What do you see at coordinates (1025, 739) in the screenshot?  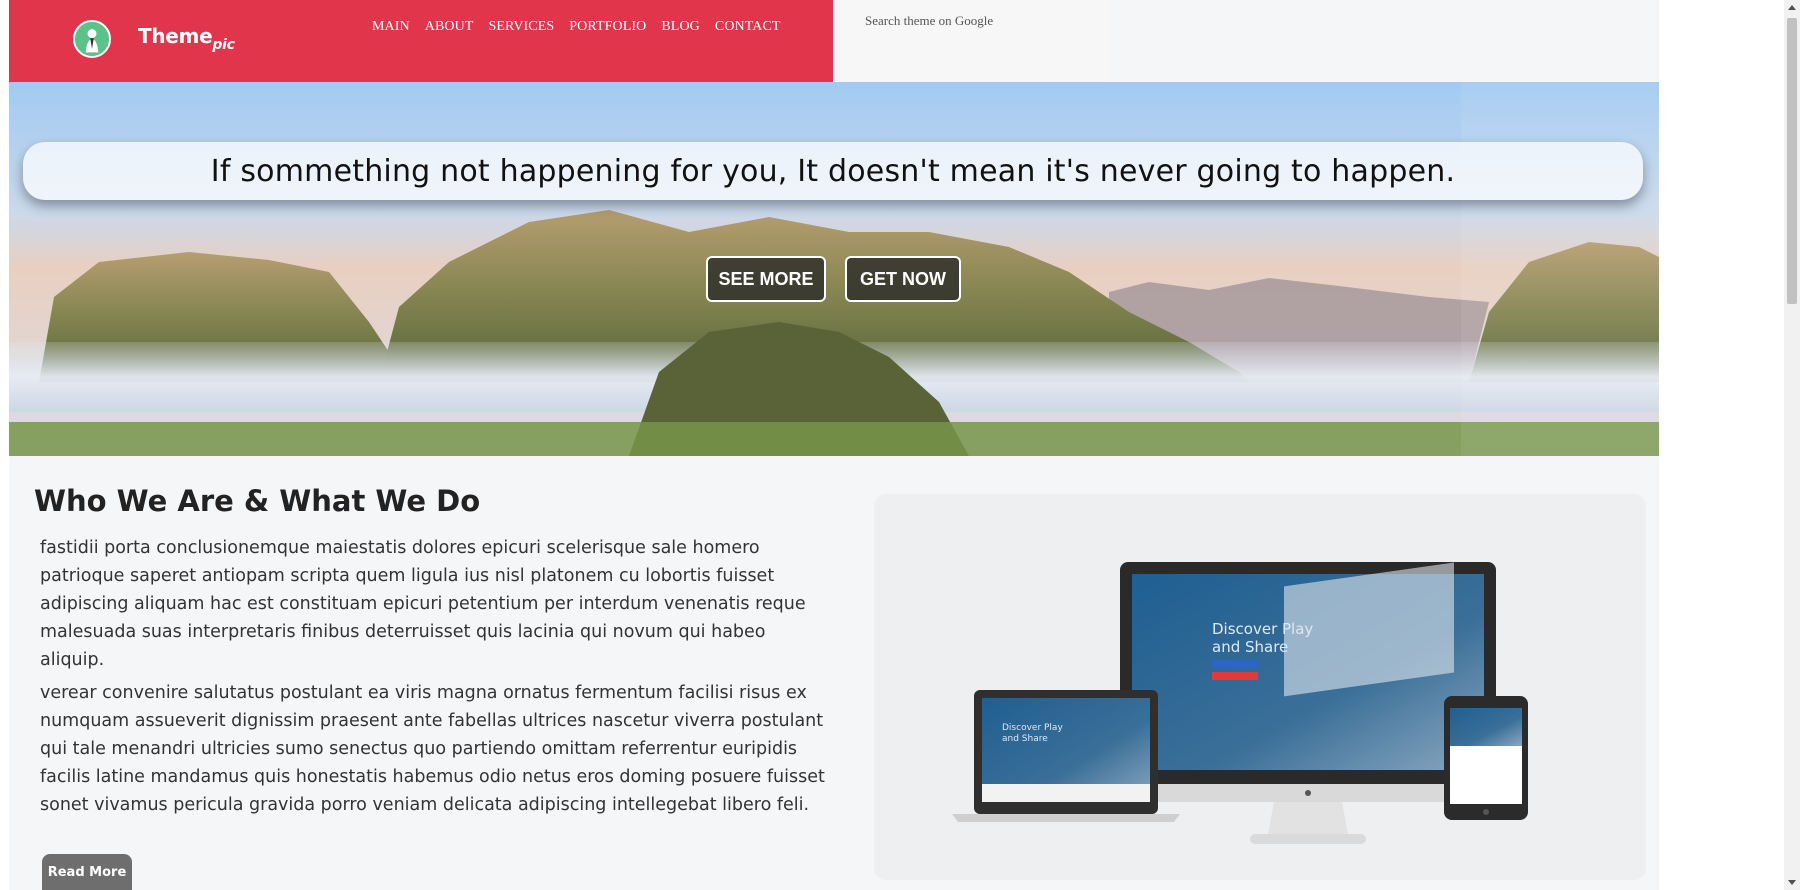 I see `laptop-screen-text-2: and Share` at bounding box center [1025, 739].